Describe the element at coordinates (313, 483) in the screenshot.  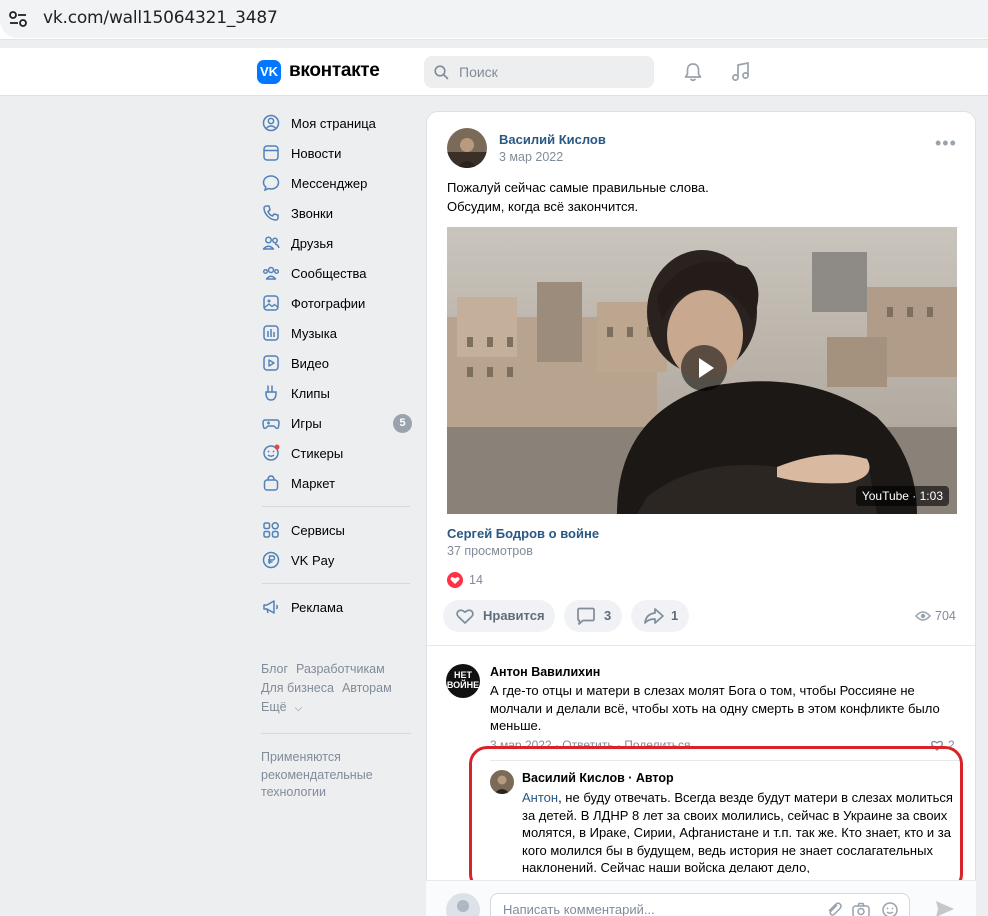
I see `nav-item-label: Маркет` at that location.